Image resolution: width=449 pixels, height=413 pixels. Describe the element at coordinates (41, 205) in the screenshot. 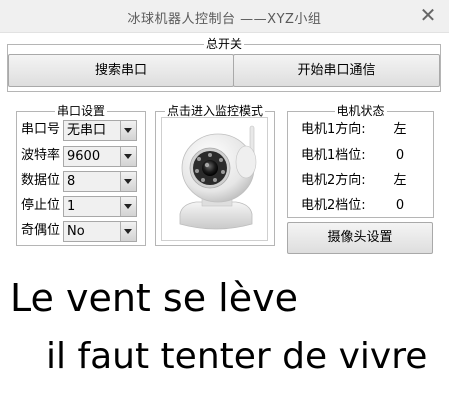

I see `stop-bits-label: 停止位` at that location.